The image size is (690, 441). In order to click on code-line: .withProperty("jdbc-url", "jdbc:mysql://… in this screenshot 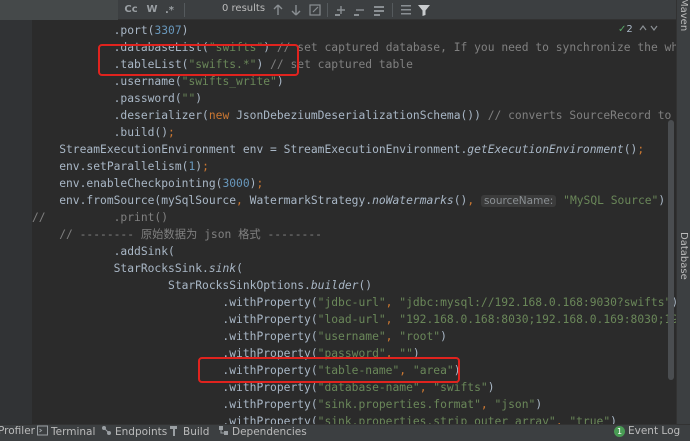, I will do `click(354, 302)`.